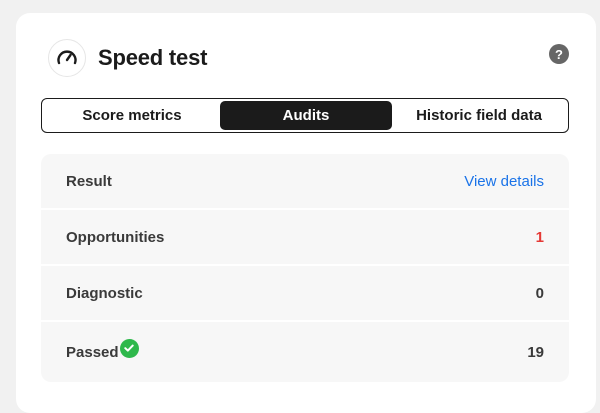 Image resolution: width=600 pixels, height=413 pixels. Describe the element at coordinates (305, 352) in the screenshot. I see `table-row-passed: Passed 19` at that location.